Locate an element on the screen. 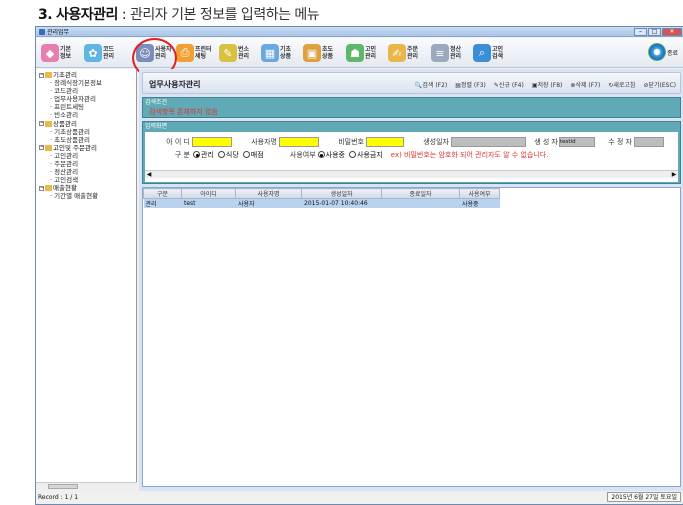  use-radio: 사용중 is located at coordinates (331, 155).